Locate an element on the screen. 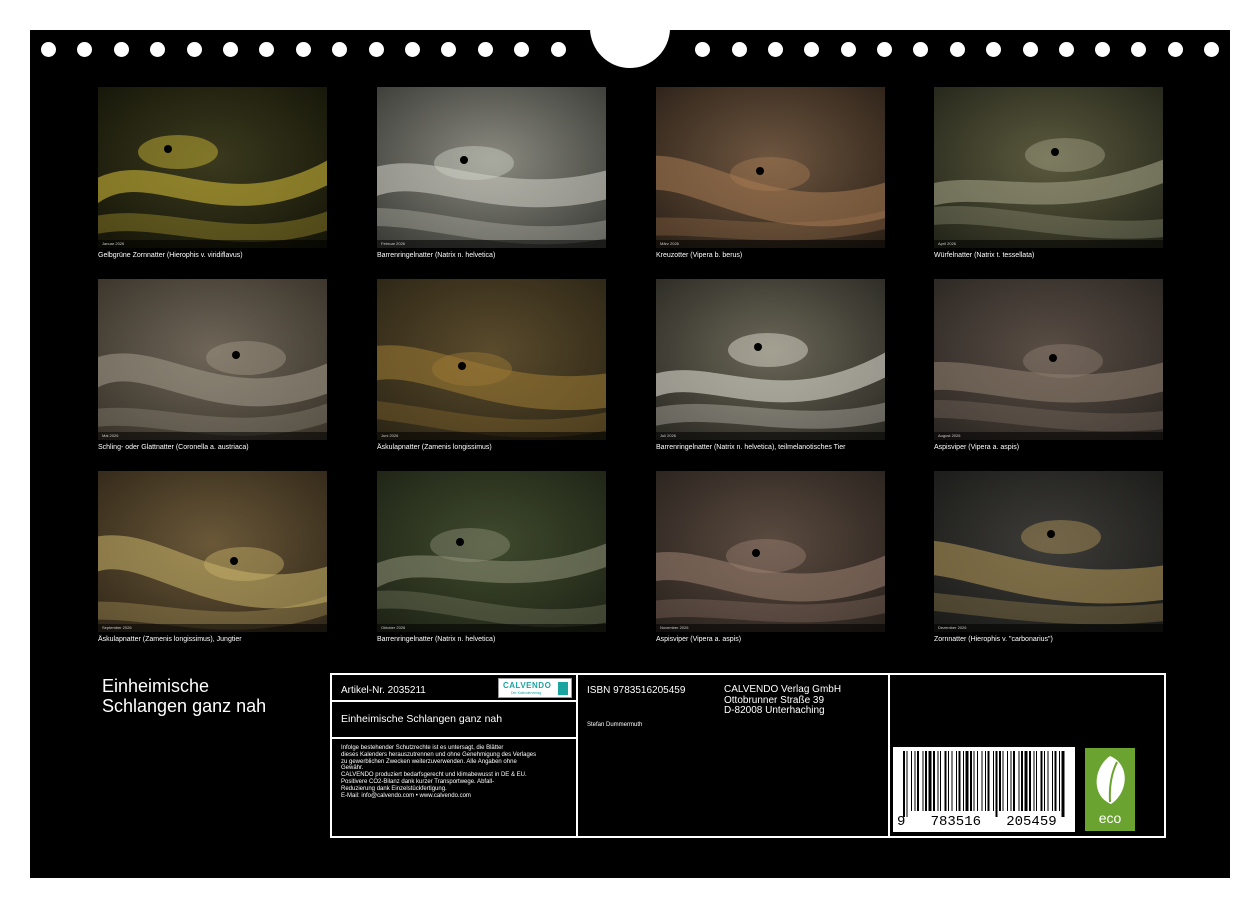  calendar-photo: Oktober 2026 is located at coordinates (491, 551).